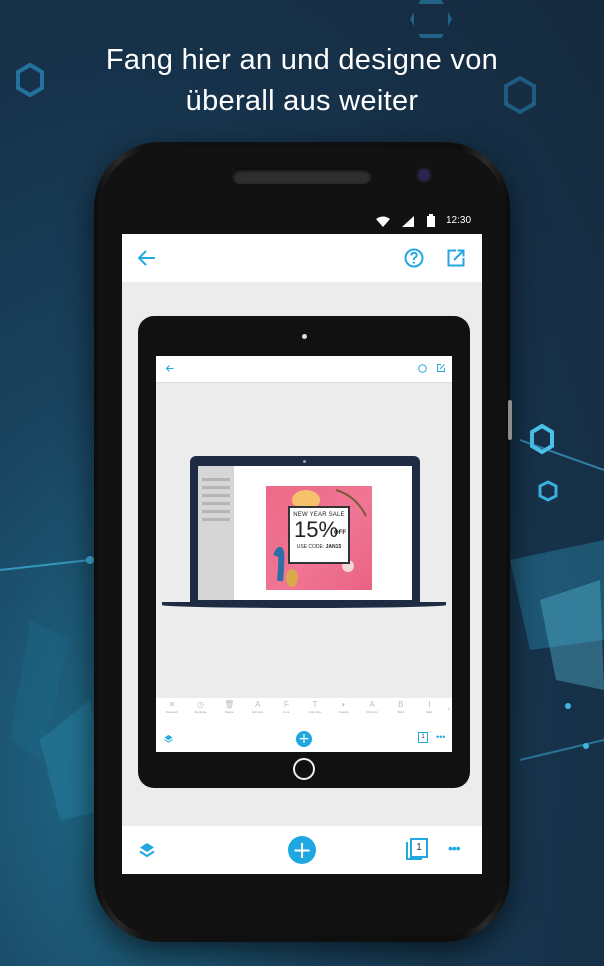 Image resolution: width=604 pixels, height=966 pixels. I want to click on tablet-camera, so click(304, 336).